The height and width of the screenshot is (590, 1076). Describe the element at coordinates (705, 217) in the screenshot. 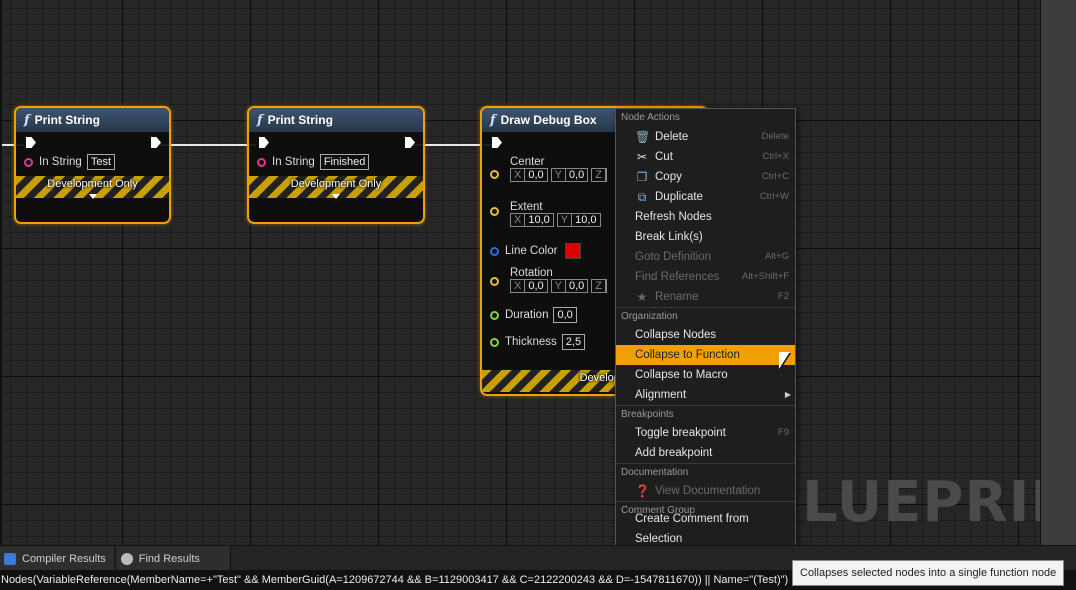

I see `menu-item-refresh-nodes: Refresh Nodes` at that location.